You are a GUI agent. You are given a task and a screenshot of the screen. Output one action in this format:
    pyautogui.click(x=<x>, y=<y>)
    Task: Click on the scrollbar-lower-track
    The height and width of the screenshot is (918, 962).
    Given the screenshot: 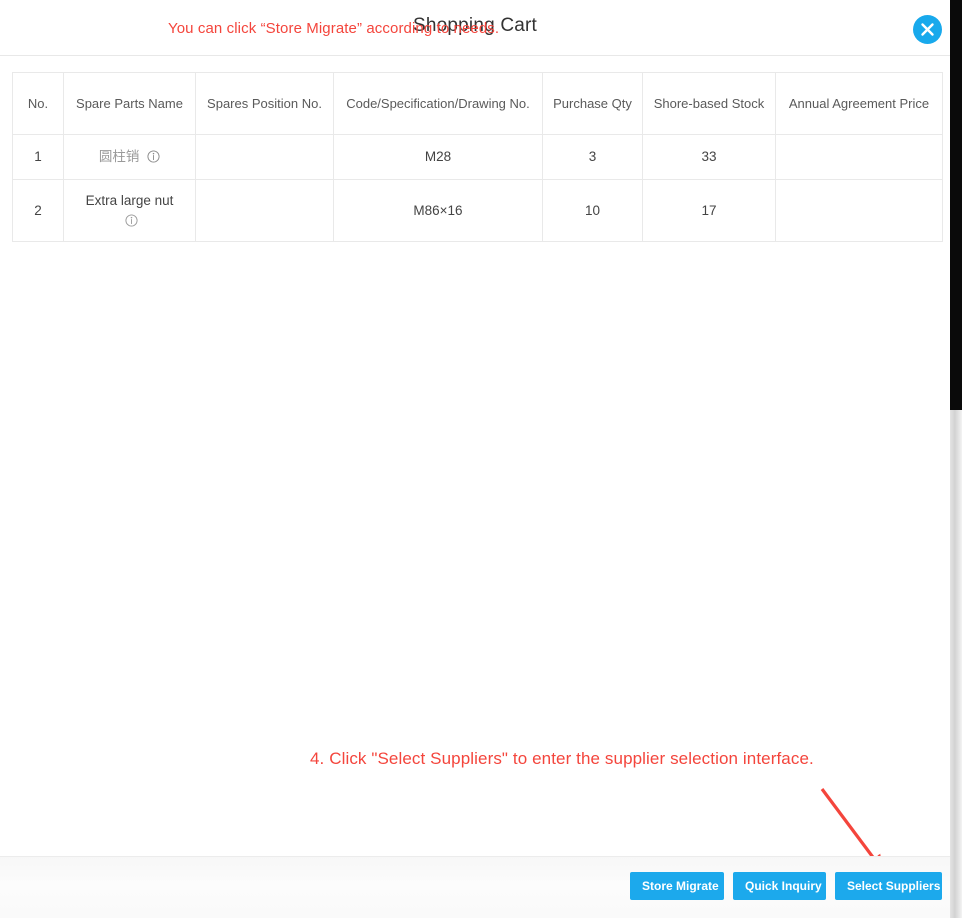 What is the action you would take?
    pyautogui.click(x=956, y=664)
    